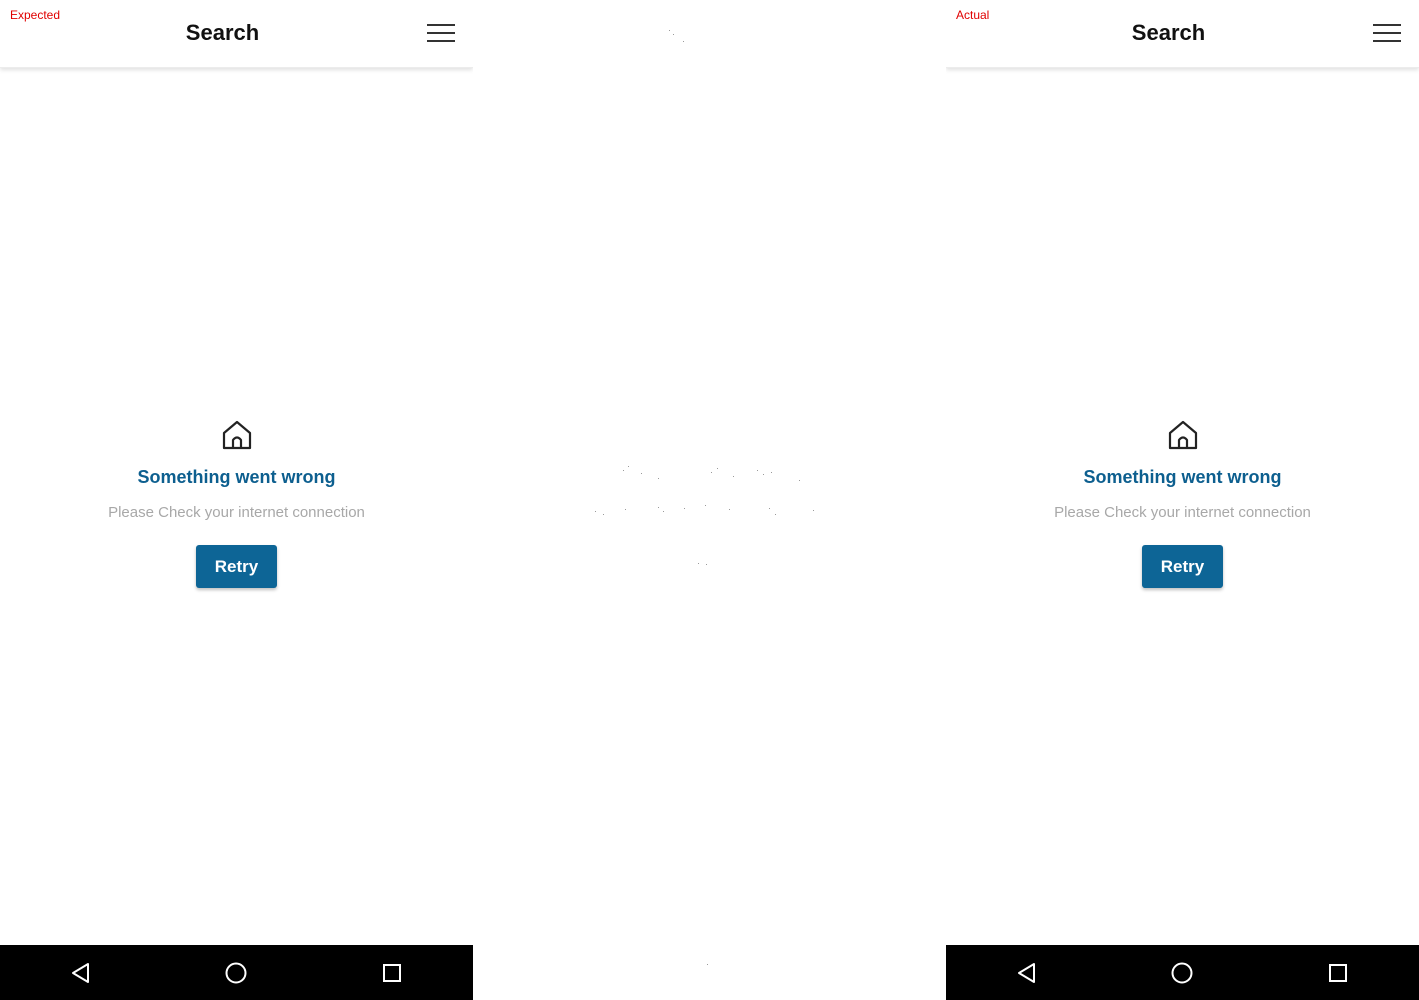 This screenshot has width=1419, height=1000. Describe the element at coordinates (35, 15) in the screenshot. I see `expected-label: Expected` at that location.